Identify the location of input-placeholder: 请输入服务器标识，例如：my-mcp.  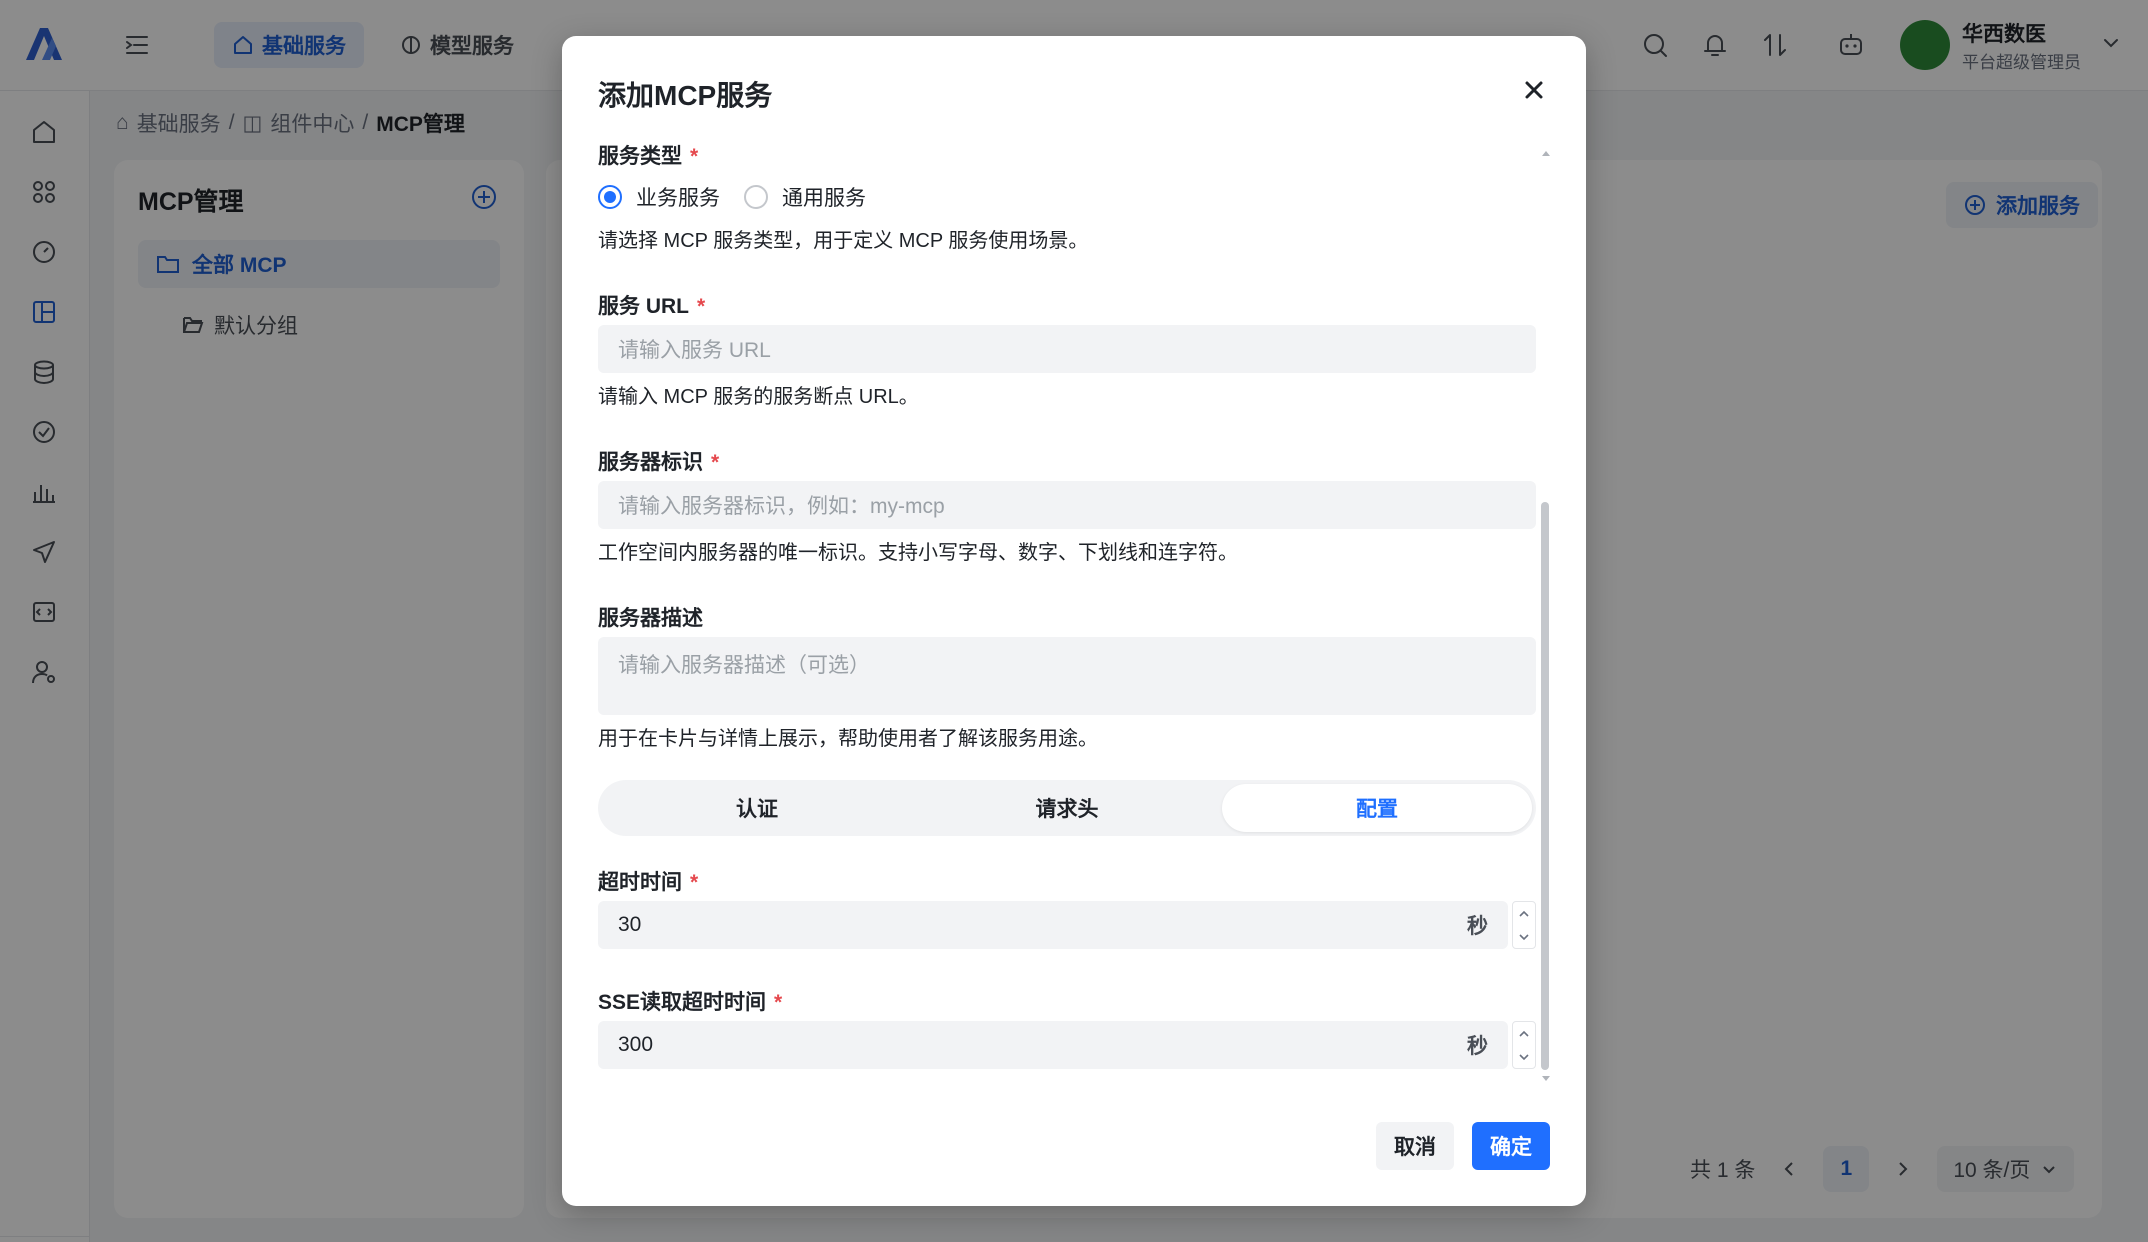
(781, 506).